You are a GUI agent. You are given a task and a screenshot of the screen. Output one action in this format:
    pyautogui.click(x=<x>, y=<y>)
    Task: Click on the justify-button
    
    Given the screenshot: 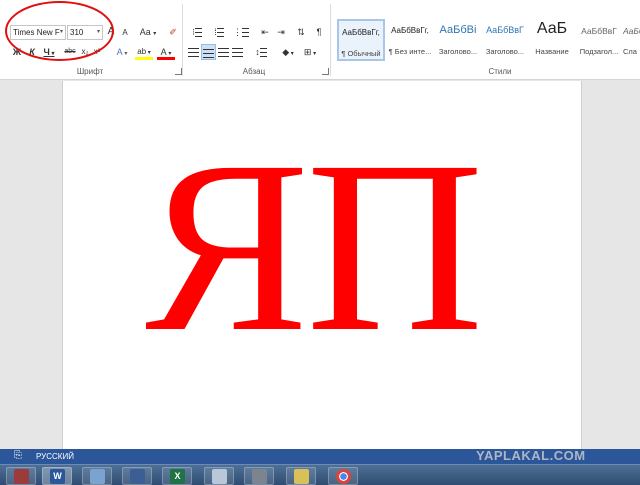 What is the action you would take?
    pyautogui.click(x=237, y=52)
    